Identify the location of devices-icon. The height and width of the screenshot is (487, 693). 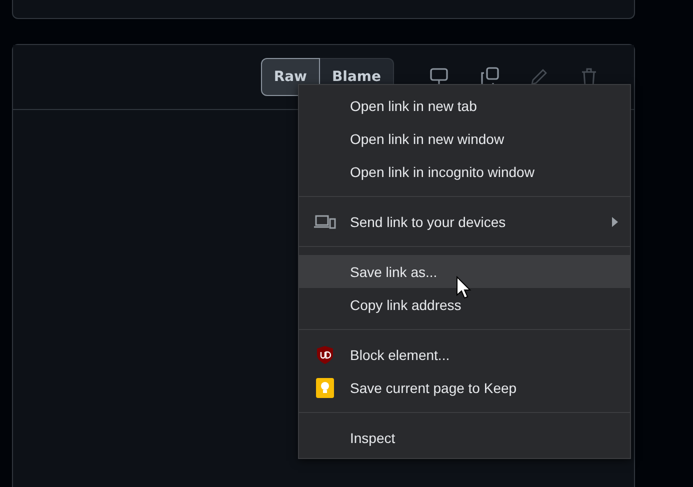
(325, 221).